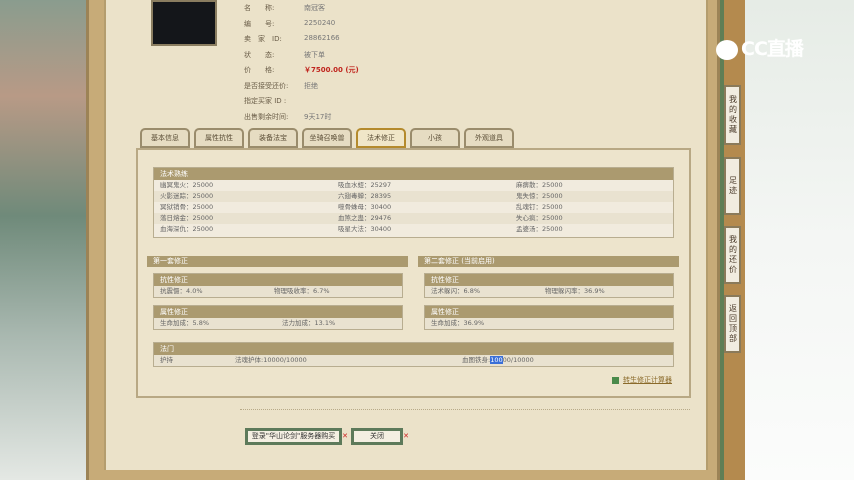 The image size is (854, 480). What do you see at coordinates (284, 8) in the screenshot?
I see `info-row: 名 称: 南冠客` at bounding box center [284, 8].